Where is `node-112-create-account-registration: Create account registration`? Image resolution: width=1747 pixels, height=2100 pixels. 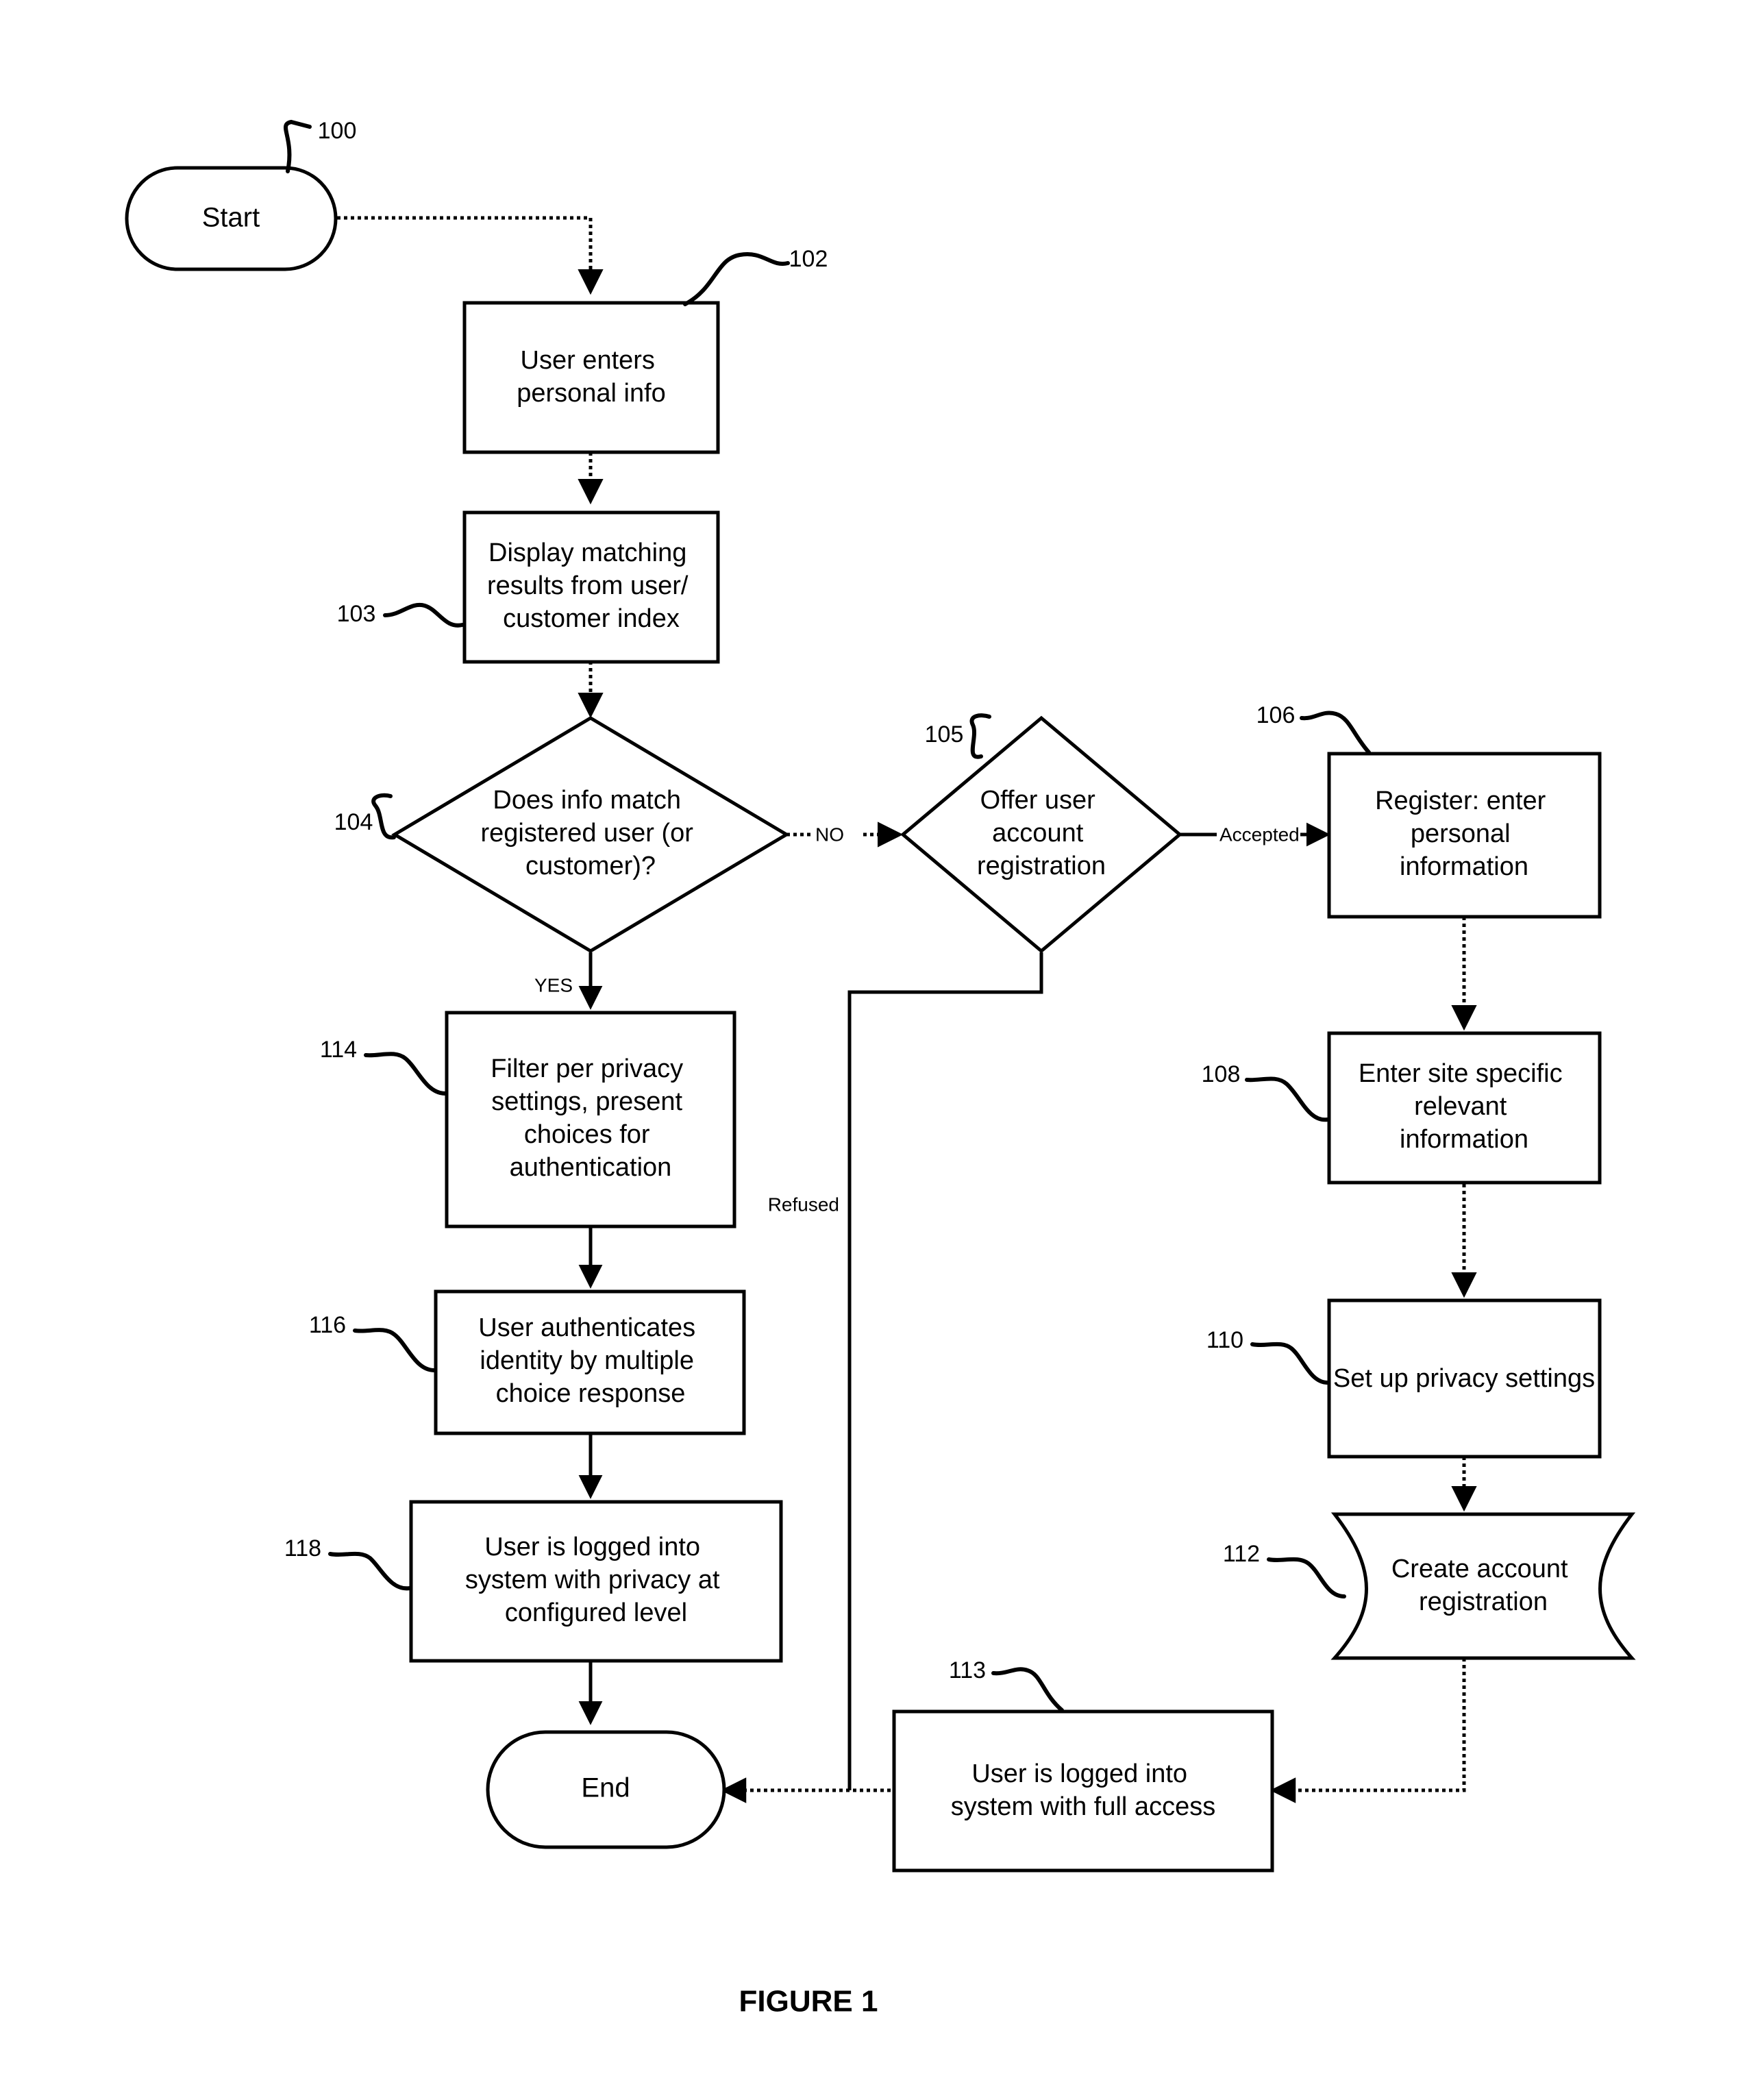
node-112-create-account-registration: Create account registration is located at coordinates (1483, 1586).